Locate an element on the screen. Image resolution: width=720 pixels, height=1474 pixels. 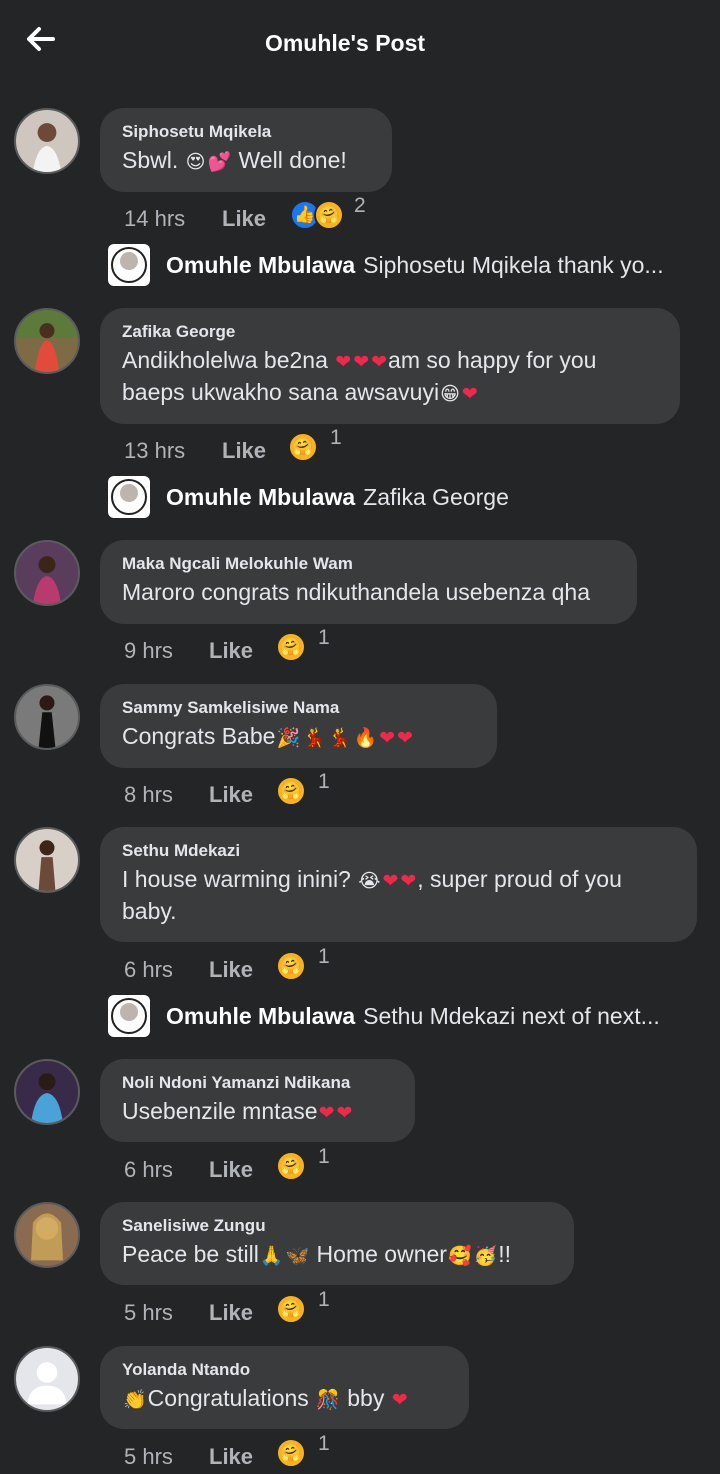
comment-bubble: Siphosetu Mqikela Sbwl. 😍 💕 Well done! is located at coordinates (246, 150).